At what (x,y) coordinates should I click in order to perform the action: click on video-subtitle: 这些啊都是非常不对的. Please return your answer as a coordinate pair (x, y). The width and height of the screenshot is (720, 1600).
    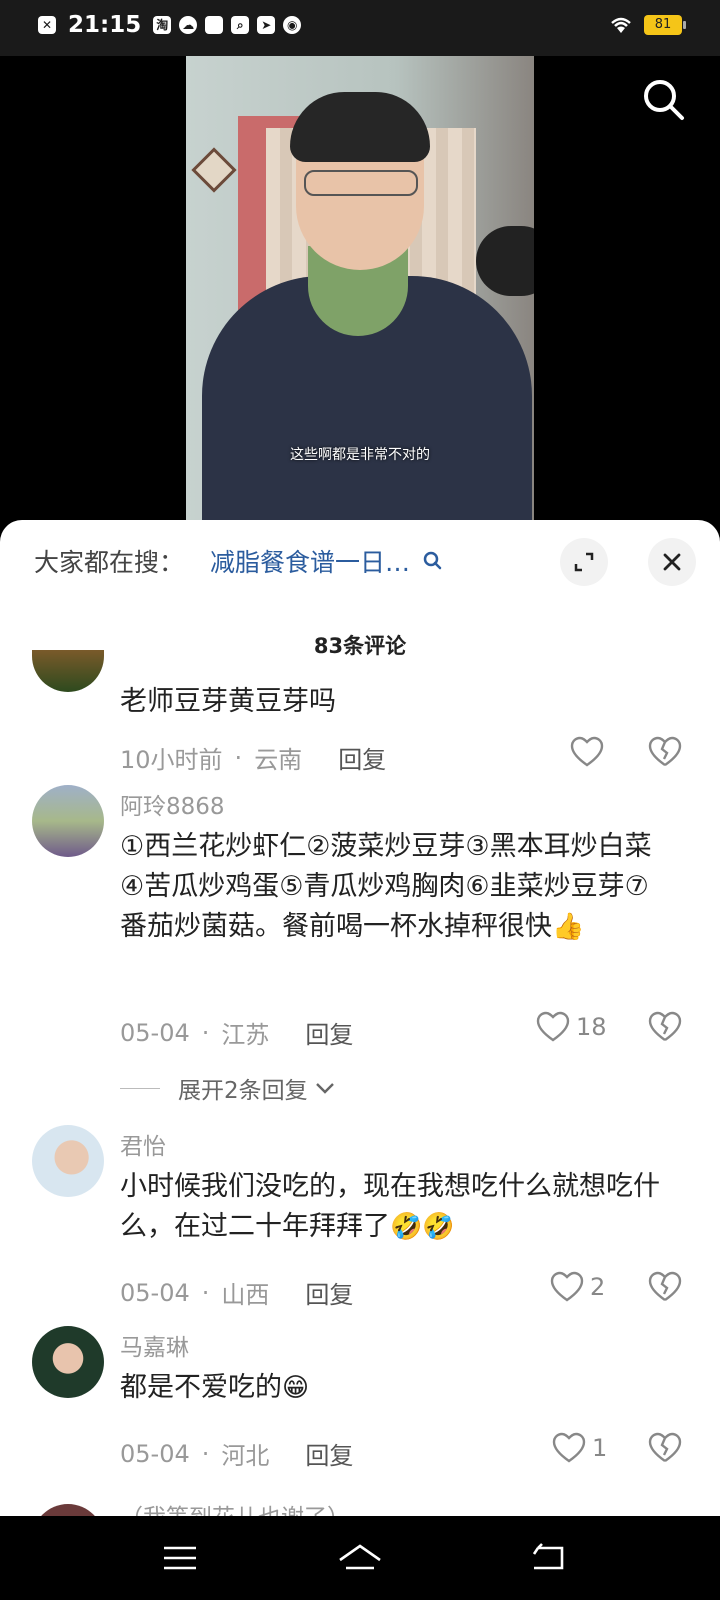
    Looking at the image, I should click on (360, 455).